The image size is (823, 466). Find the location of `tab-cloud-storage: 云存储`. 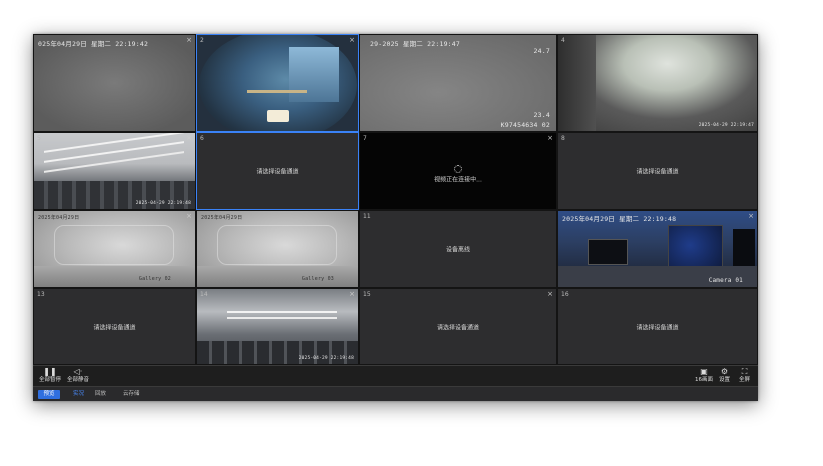

tab-cloud-storage: 云存储 is located at coordinates (131, 394).